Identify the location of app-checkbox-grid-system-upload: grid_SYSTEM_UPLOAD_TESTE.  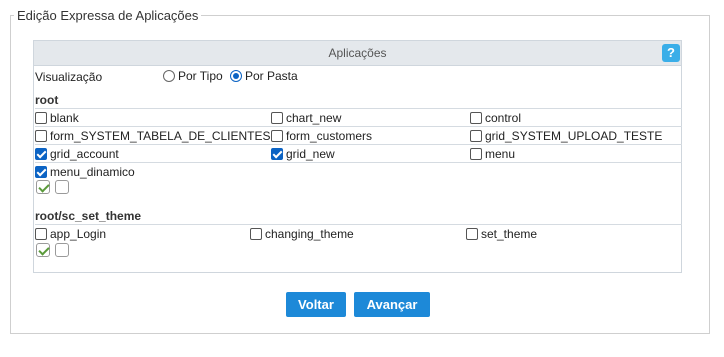
(566, 136).